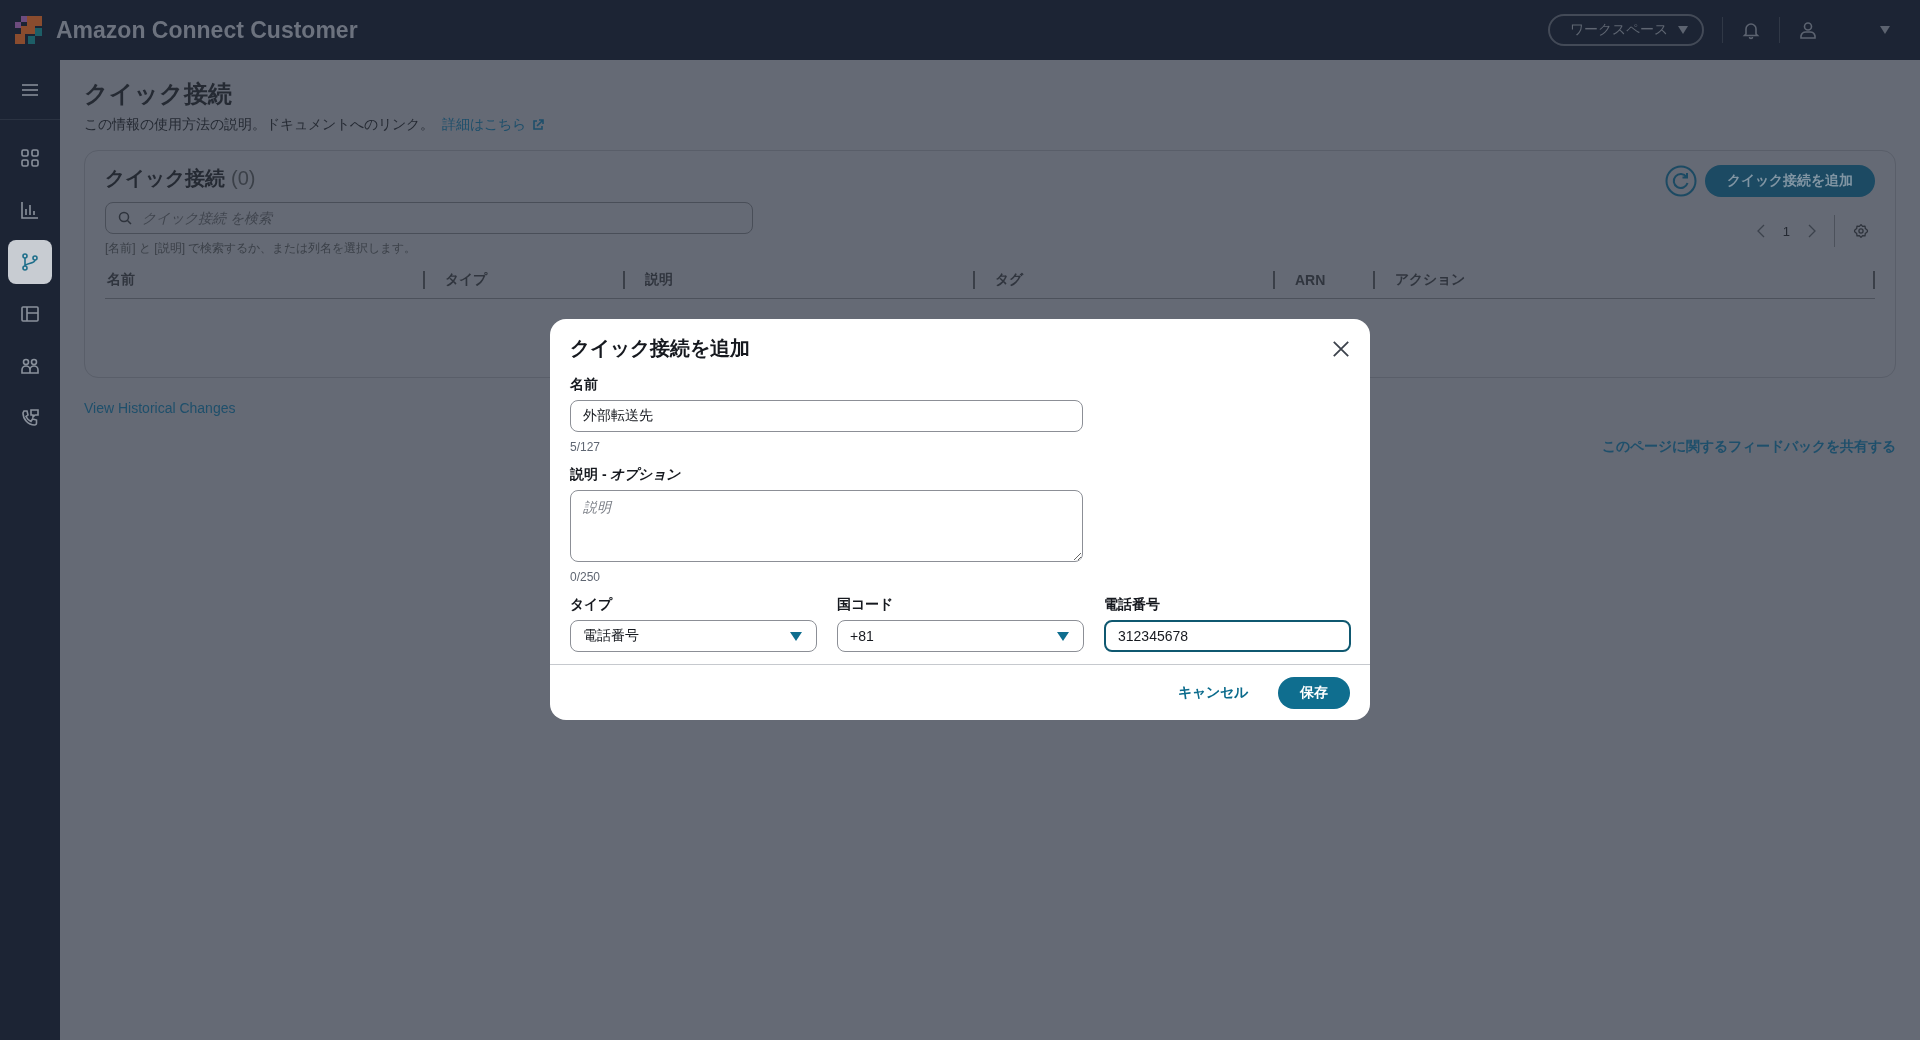 This screenshot has height=1040, width=1920. I want to click on field-label: タイプ, so click(592, 605).